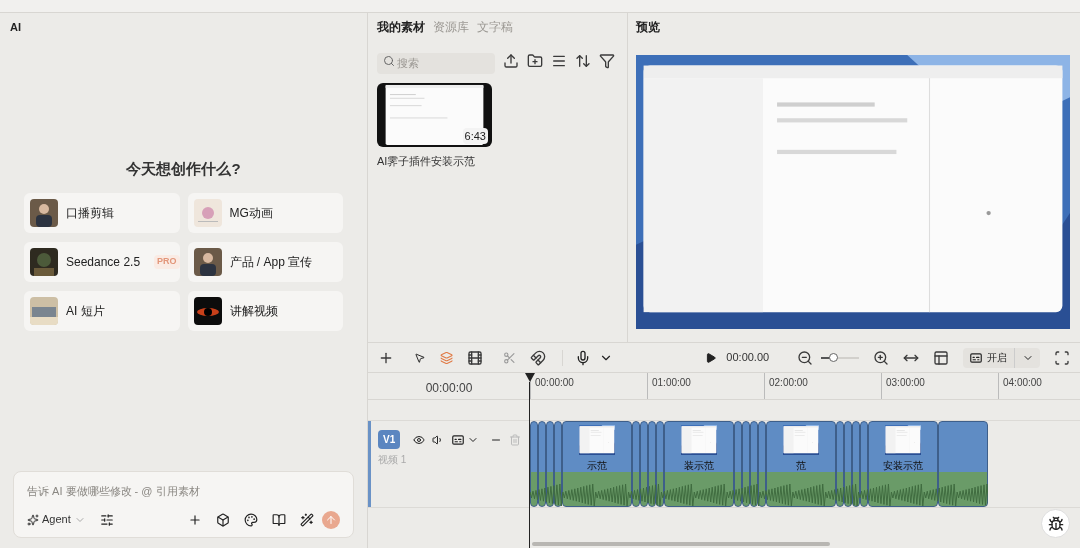 The width and height of the screenshot is (1080, 548). I want to click on filter-icon, so click(607, 60).